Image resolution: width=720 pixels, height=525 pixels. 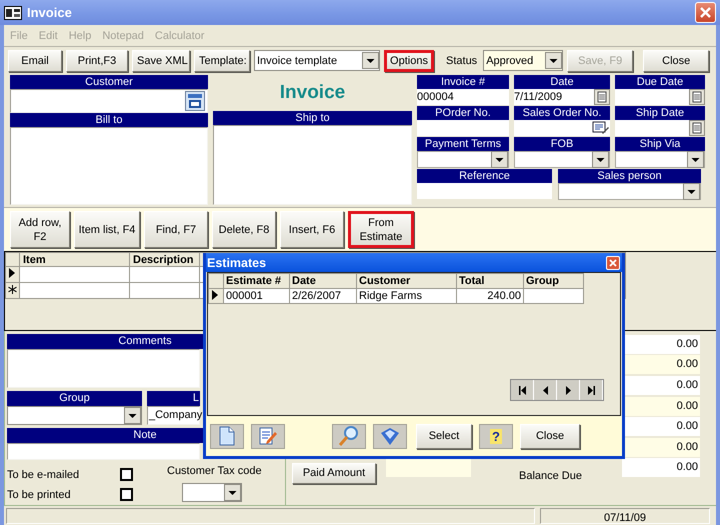 I want to click on help-button: ?, so click(x=496, y=436).